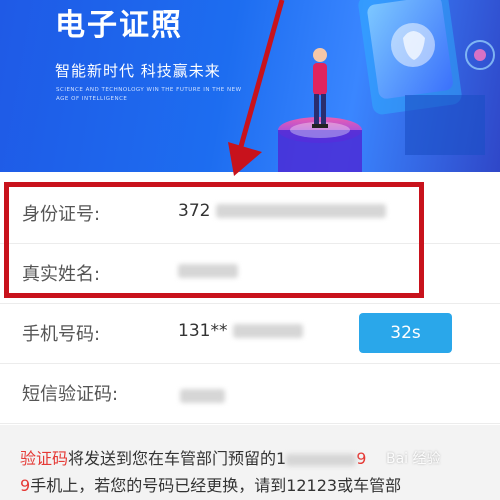 The height and width of the screenshot is (500, 500). I want to click on sms-code-label: 短信验证码:, so click(70, 394).